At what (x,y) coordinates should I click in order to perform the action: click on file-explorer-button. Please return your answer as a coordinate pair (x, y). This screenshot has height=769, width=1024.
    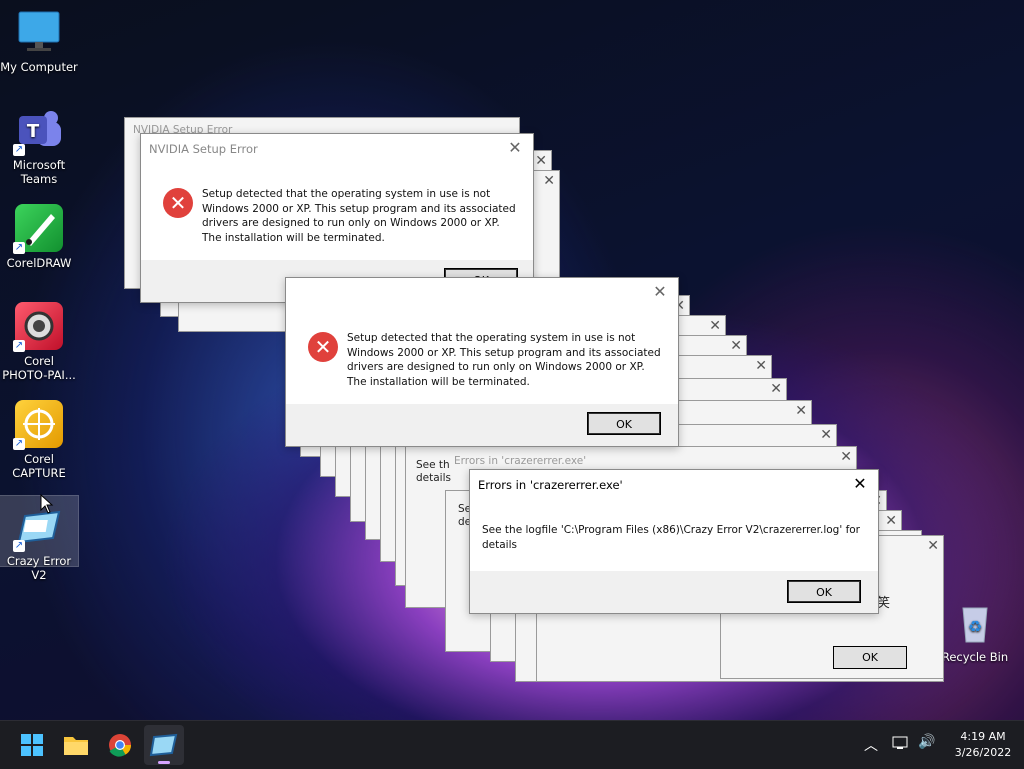
    Looking at the image, I should click on (76, 745).